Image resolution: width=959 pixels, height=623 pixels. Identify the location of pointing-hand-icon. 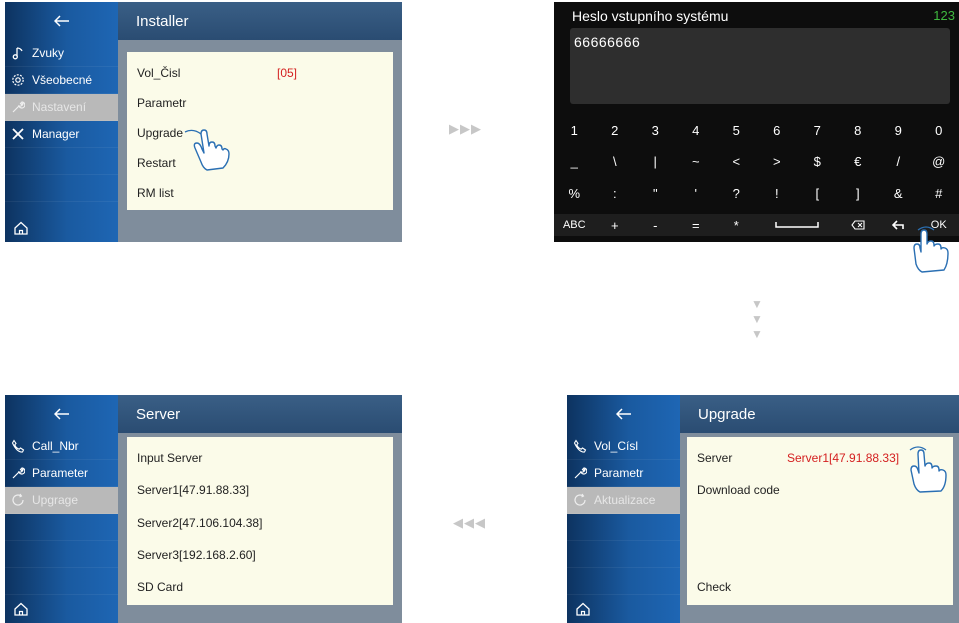
(931, 249).